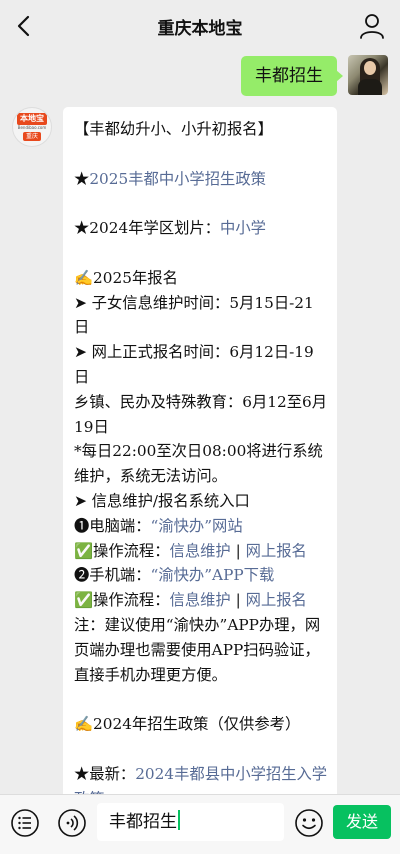 The height and width of the screenshot is (854, 400). I want to click on pc-flow-line: ✅操作流程：信息维护 | 网上报名, so click(201, 551).